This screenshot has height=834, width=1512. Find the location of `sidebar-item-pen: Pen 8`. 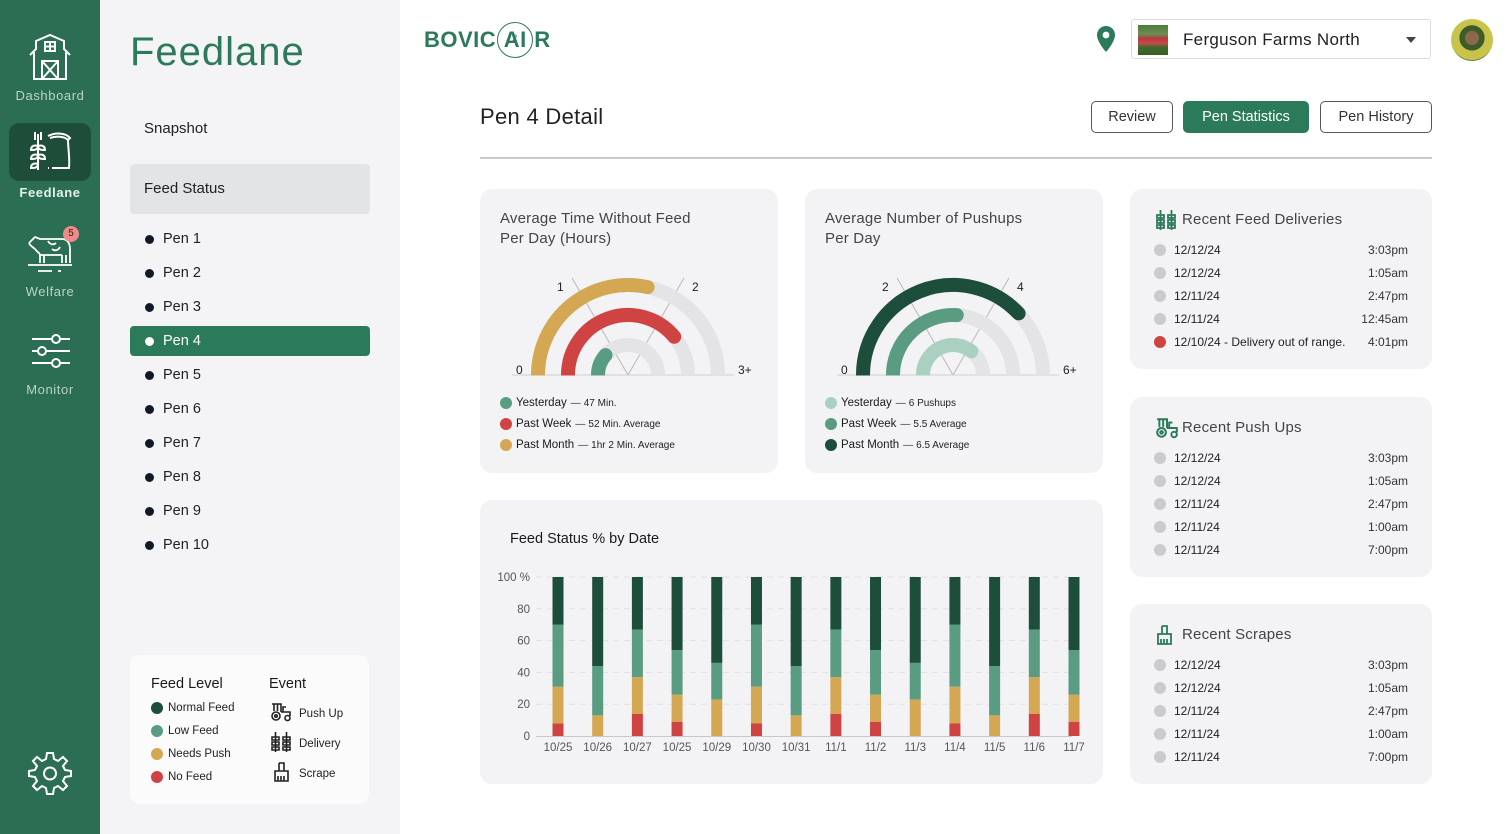

sidebar-item-pen: Pen 8 is located at coordinates (250, 477).